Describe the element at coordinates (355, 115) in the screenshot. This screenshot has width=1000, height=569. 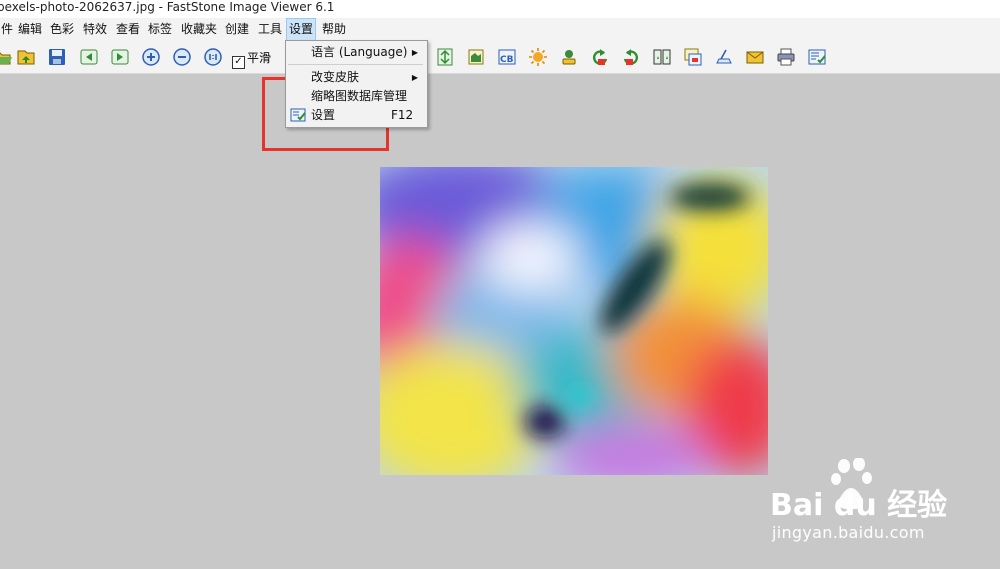
I see `menu-item-settings: 设置 F12` at that location.